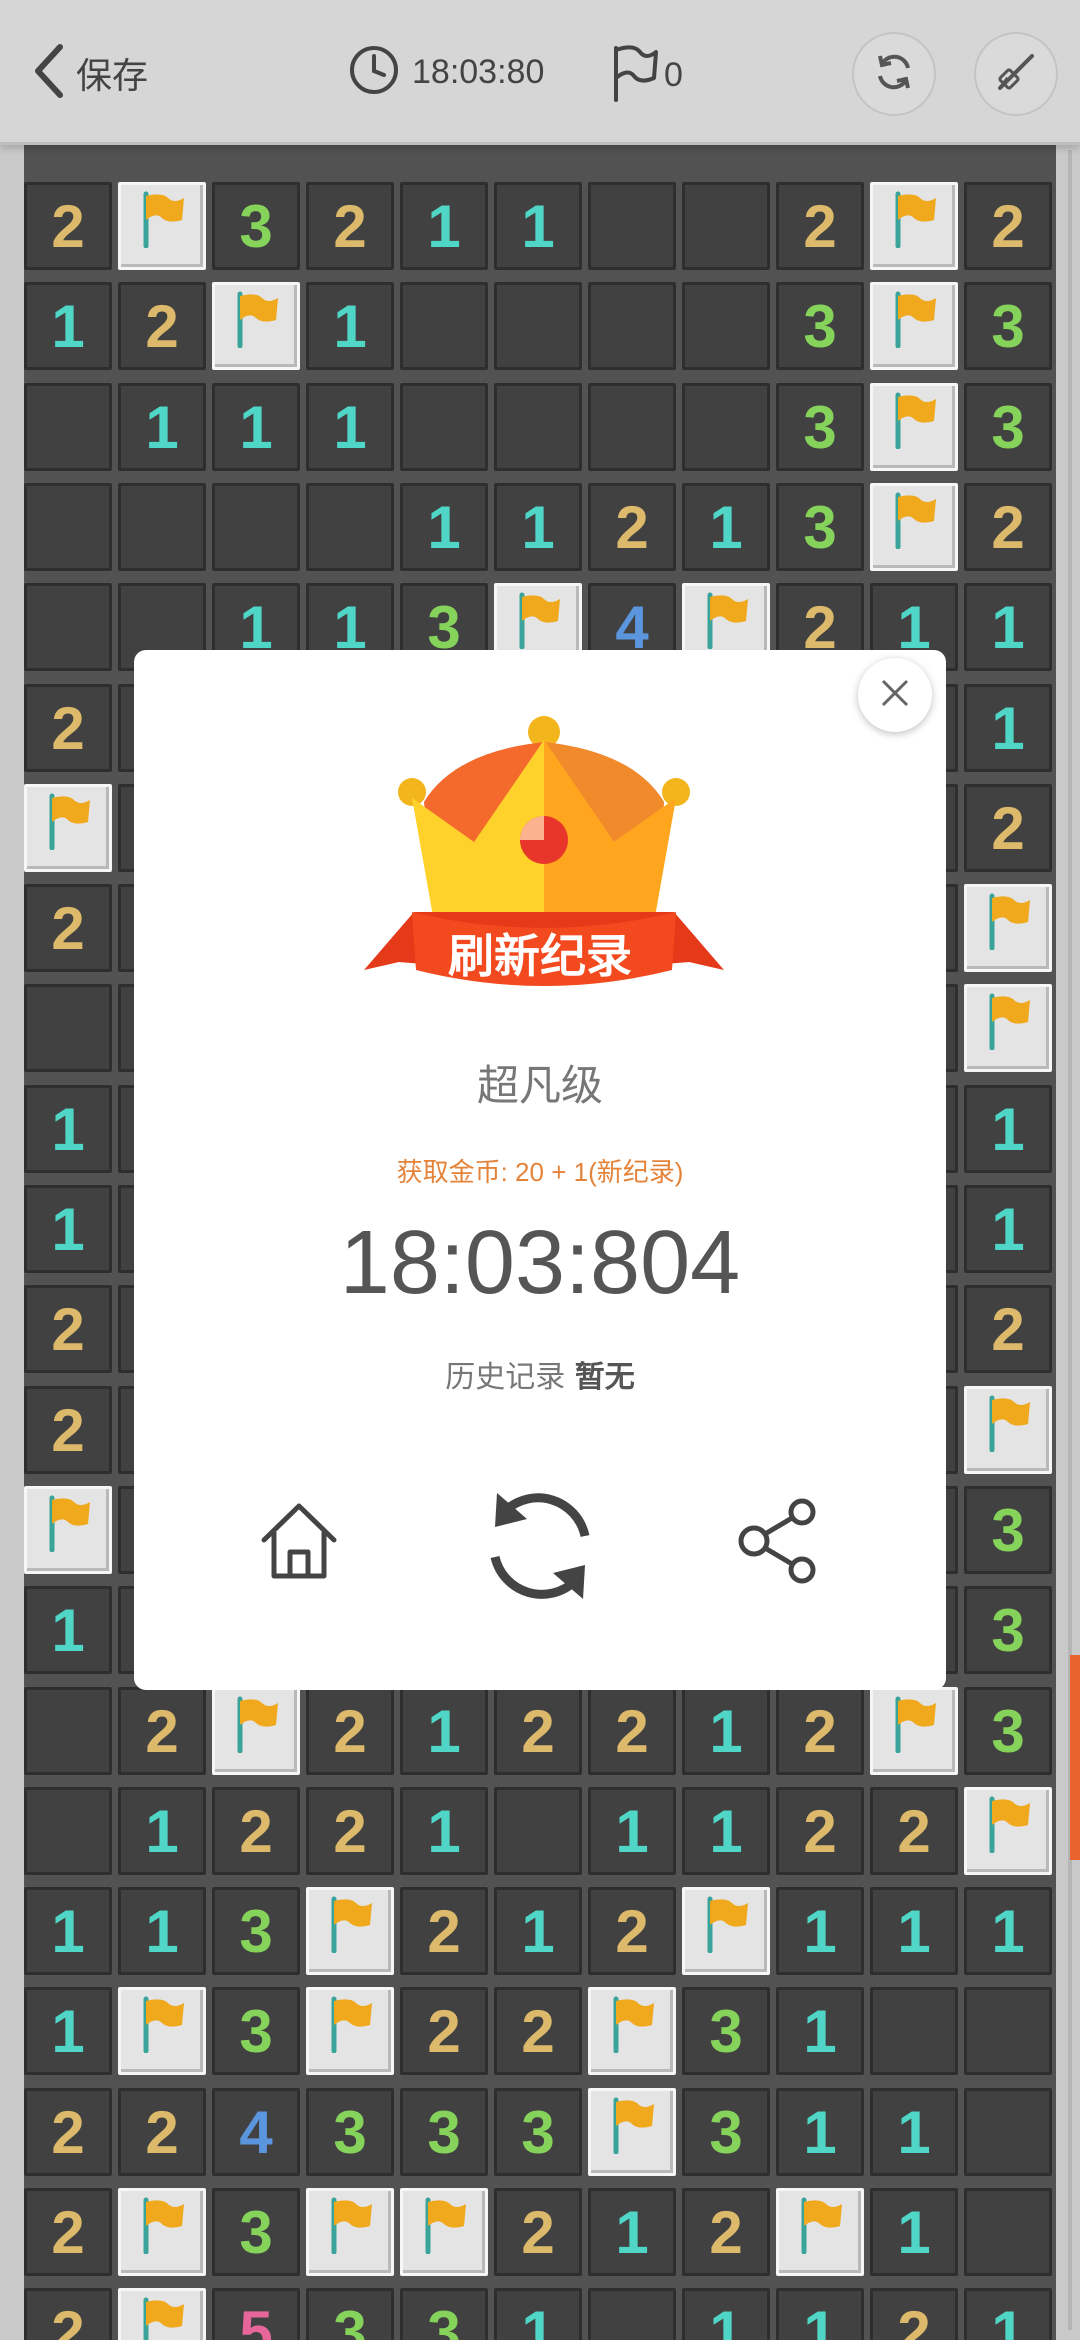  Describe the element at coordinates (540, 1548) in the screenshot. I see `replay-button` at that location.